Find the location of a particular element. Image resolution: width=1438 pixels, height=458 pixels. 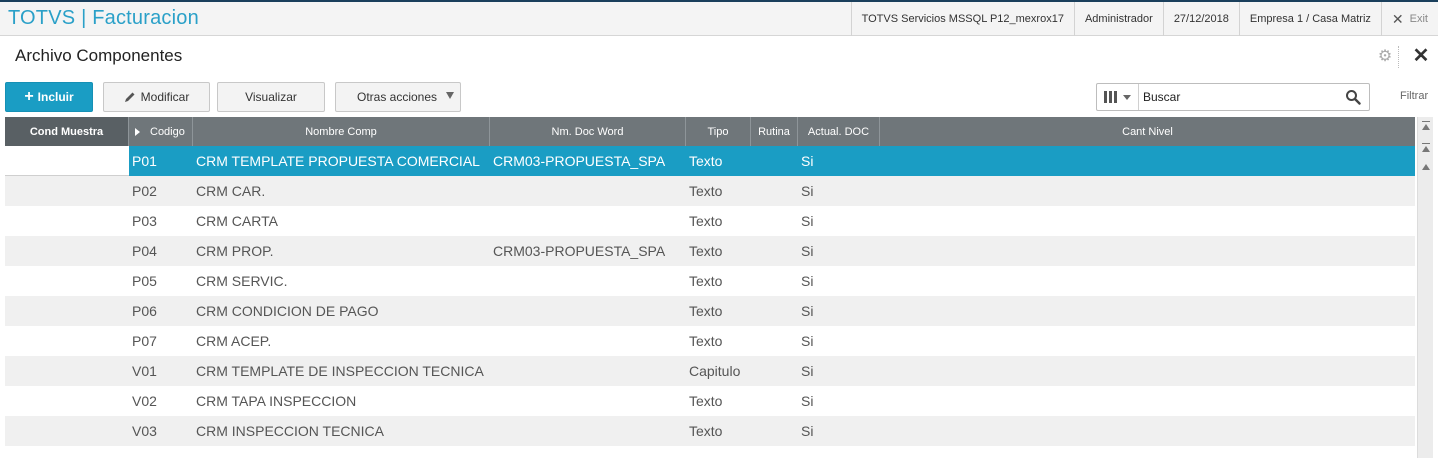

close-page-button: ✕ is located at coordinates (1421, 56).